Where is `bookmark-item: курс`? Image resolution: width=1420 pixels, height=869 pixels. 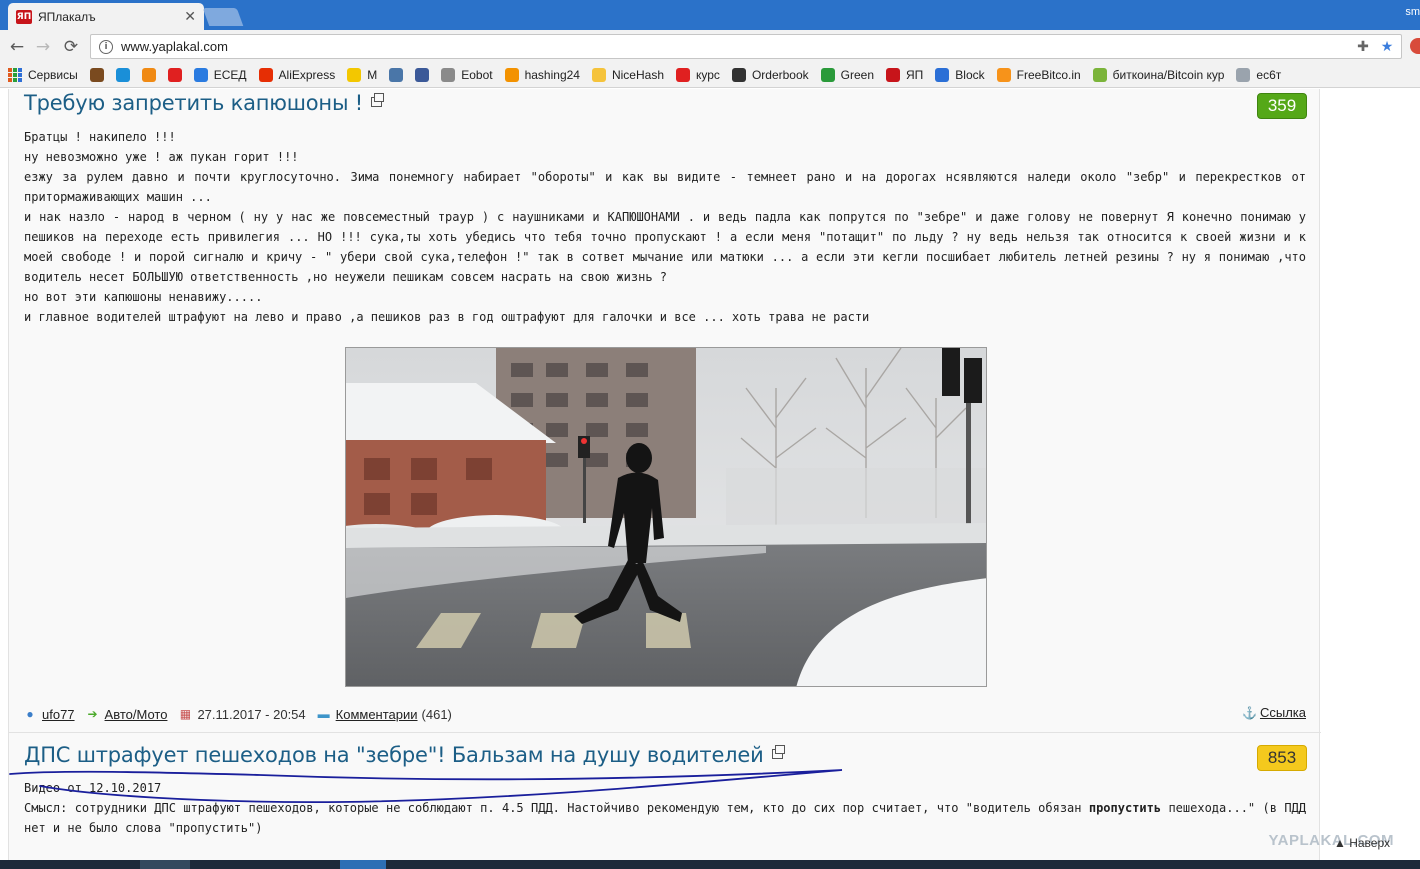 bookmark-item: курс is located at coordinates (698, 75).